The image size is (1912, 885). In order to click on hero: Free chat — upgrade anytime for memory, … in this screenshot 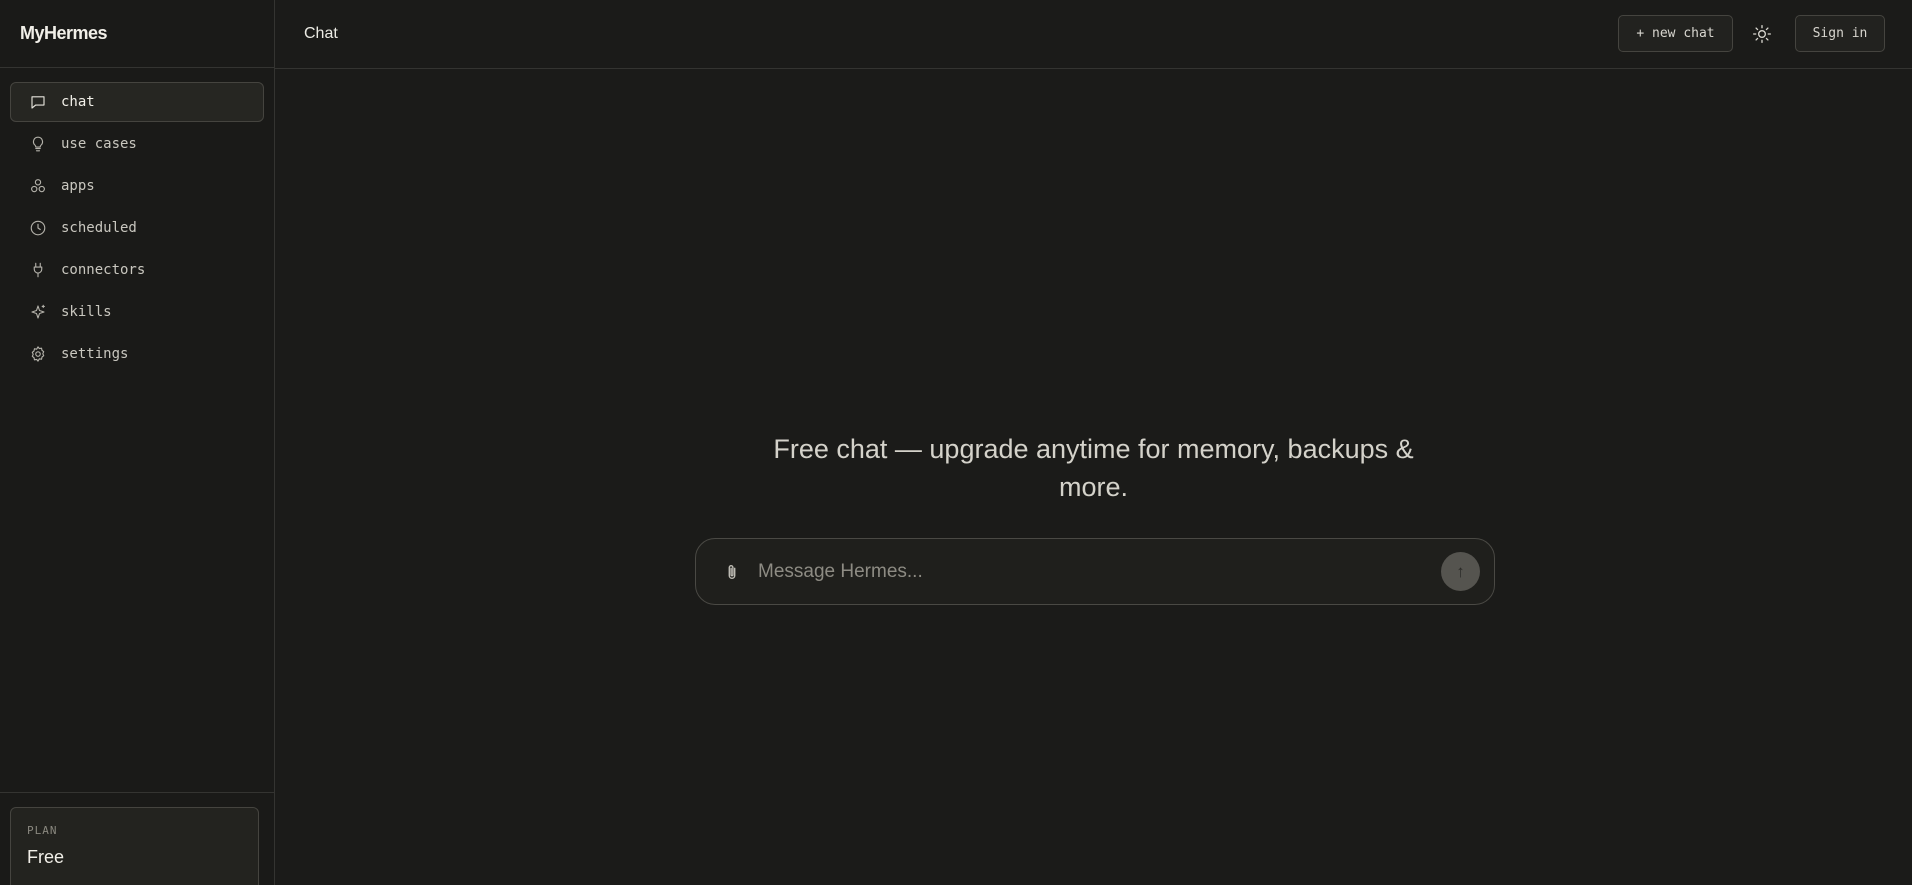, I will do `click(1093, 468)`.